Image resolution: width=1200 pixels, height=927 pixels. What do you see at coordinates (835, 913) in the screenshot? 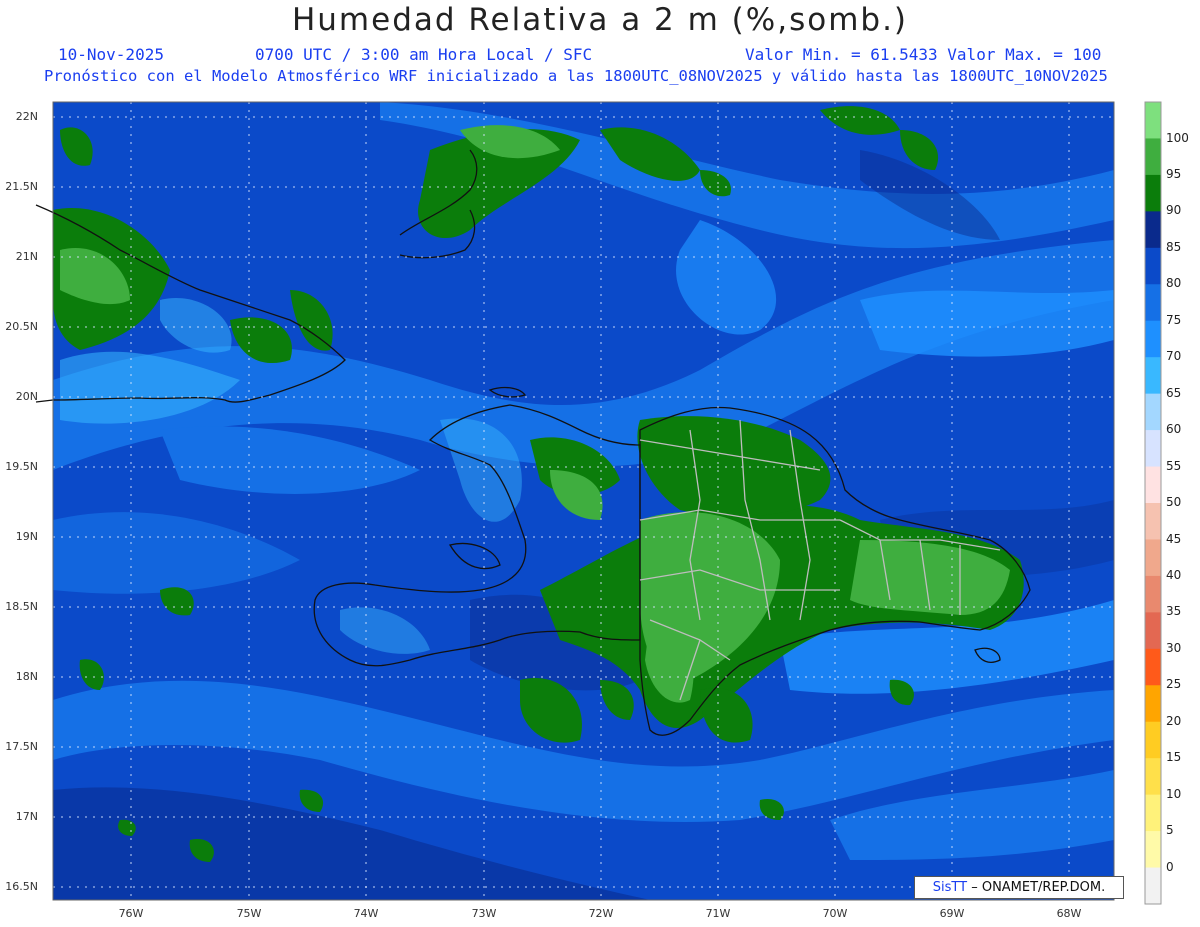
I see `lon-label-70w: 70W` at bounding box center [835, 913].